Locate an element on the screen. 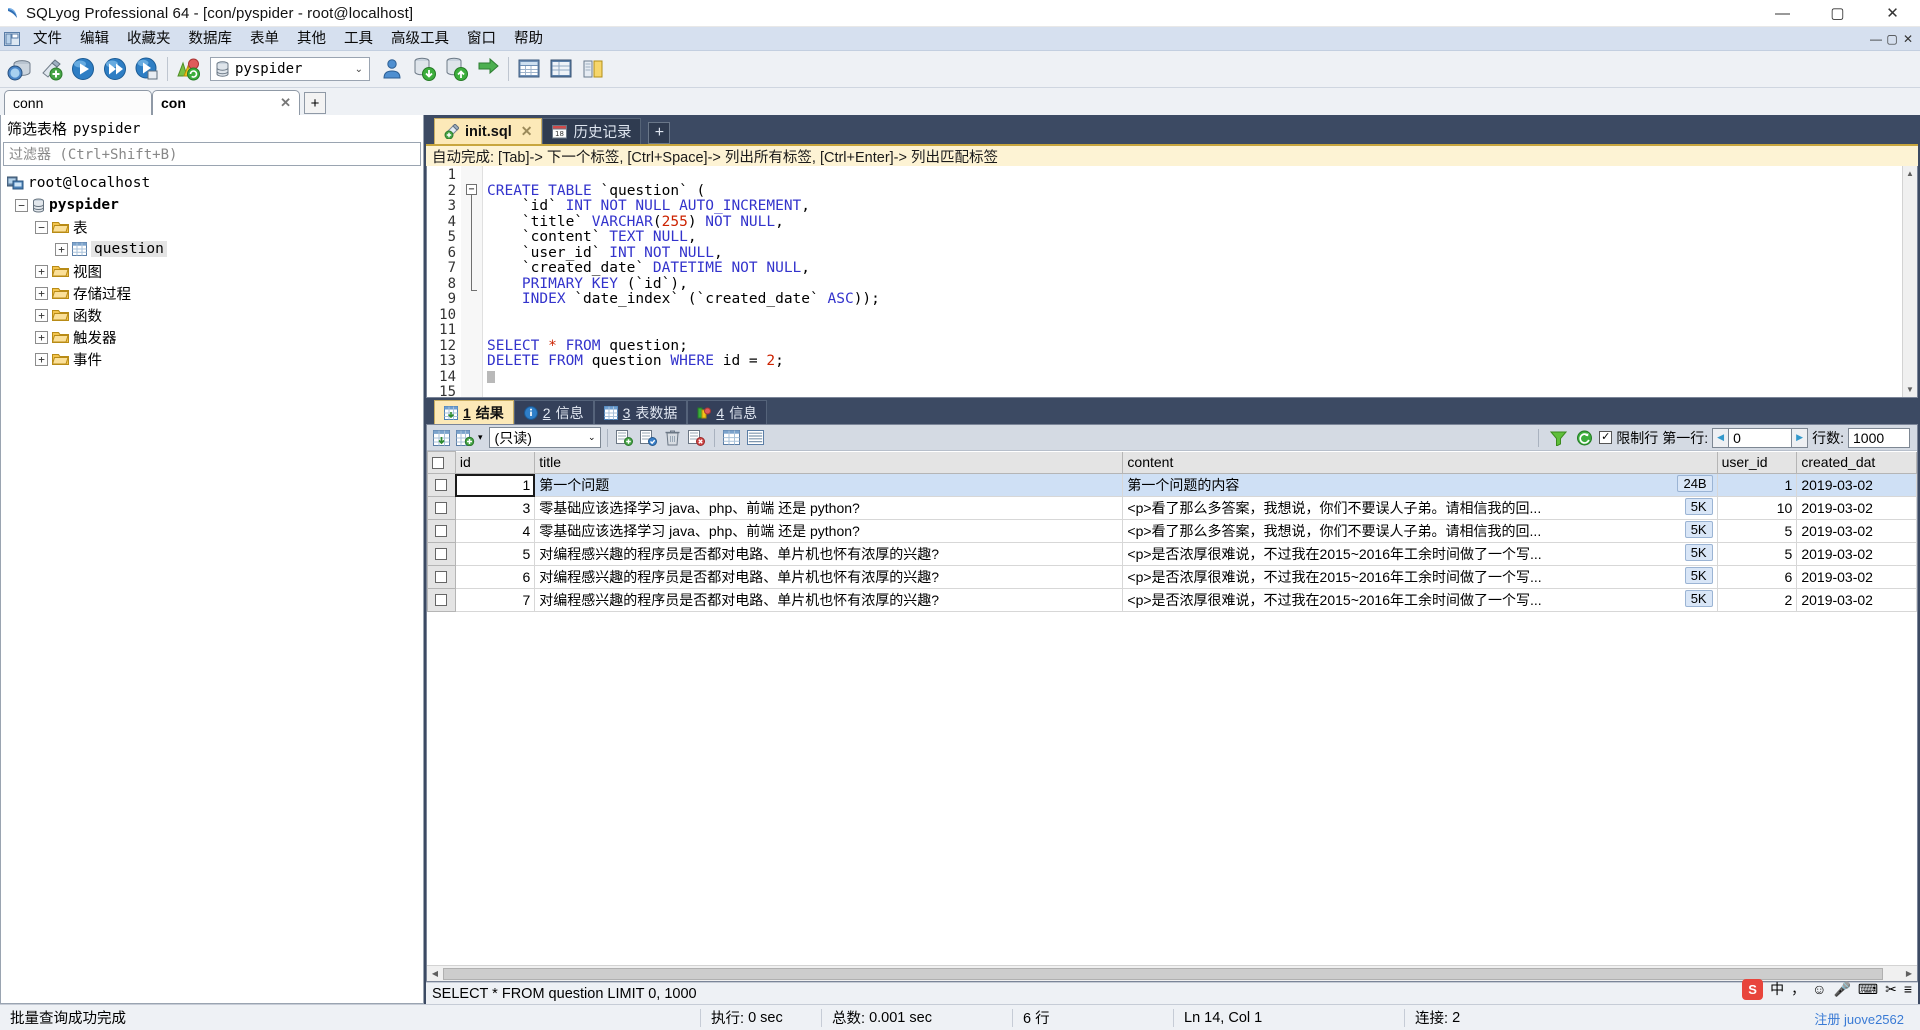 The image size is (1920, 1030). cell-id: 3 is located at coordinates (495, 508).